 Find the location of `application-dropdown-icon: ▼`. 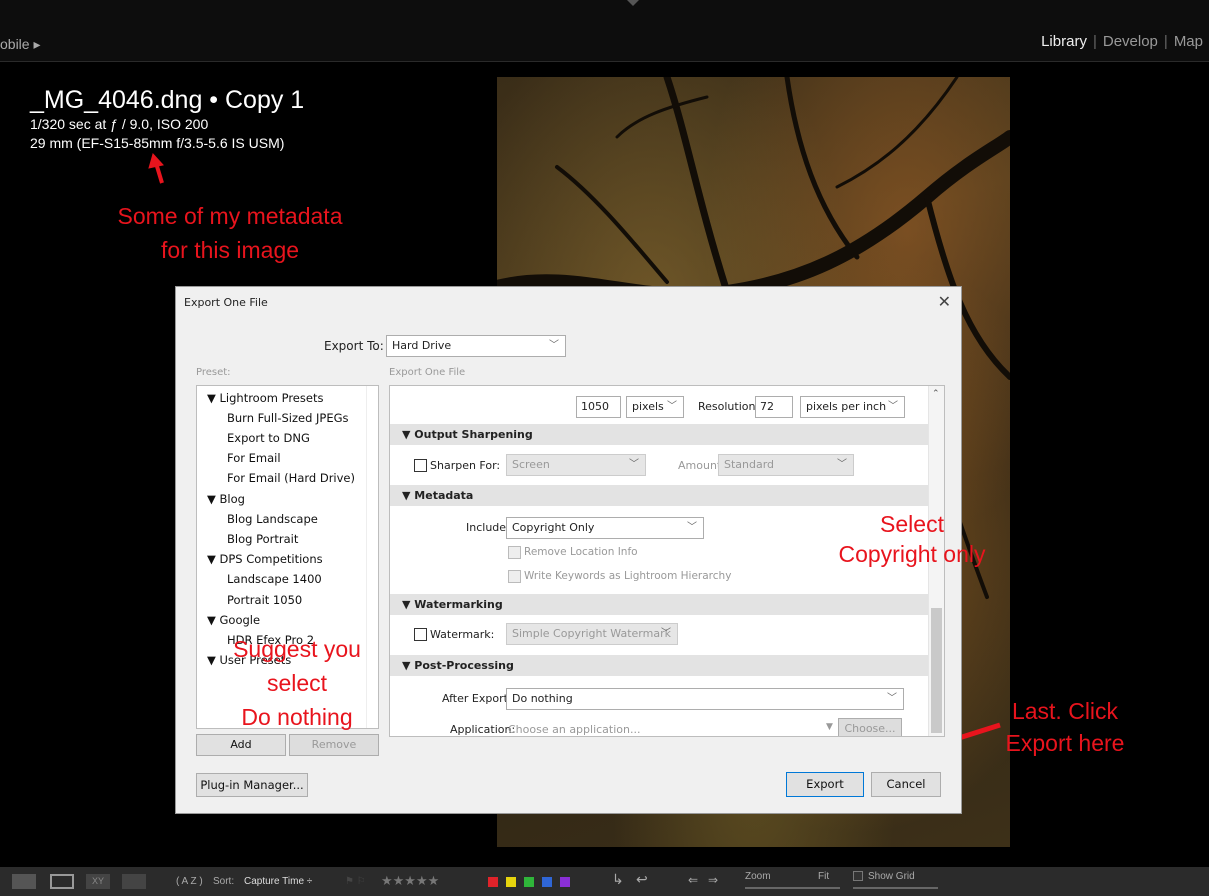

application-dropdown-icon: ▼ is located at coordinates (829, 727).